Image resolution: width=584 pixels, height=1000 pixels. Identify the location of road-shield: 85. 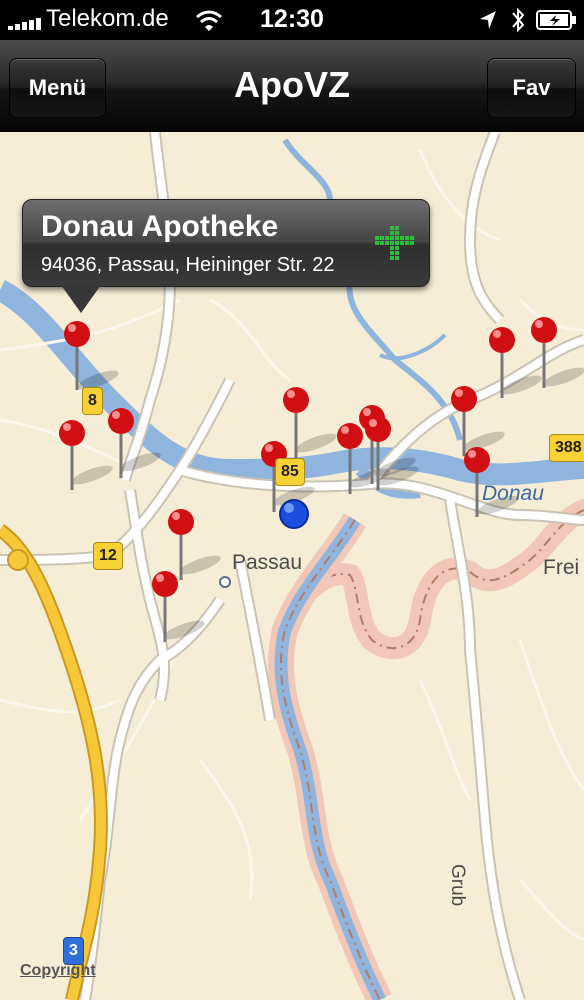
(290, 472).